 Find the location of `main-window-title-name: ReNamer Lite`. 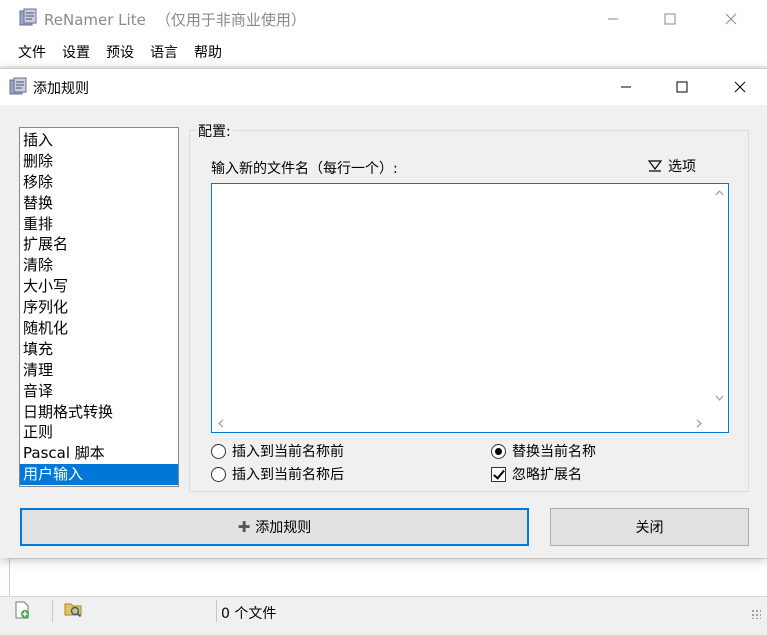

main-window-title-name: ReNamer Lite is located at coordinates (95, 20).